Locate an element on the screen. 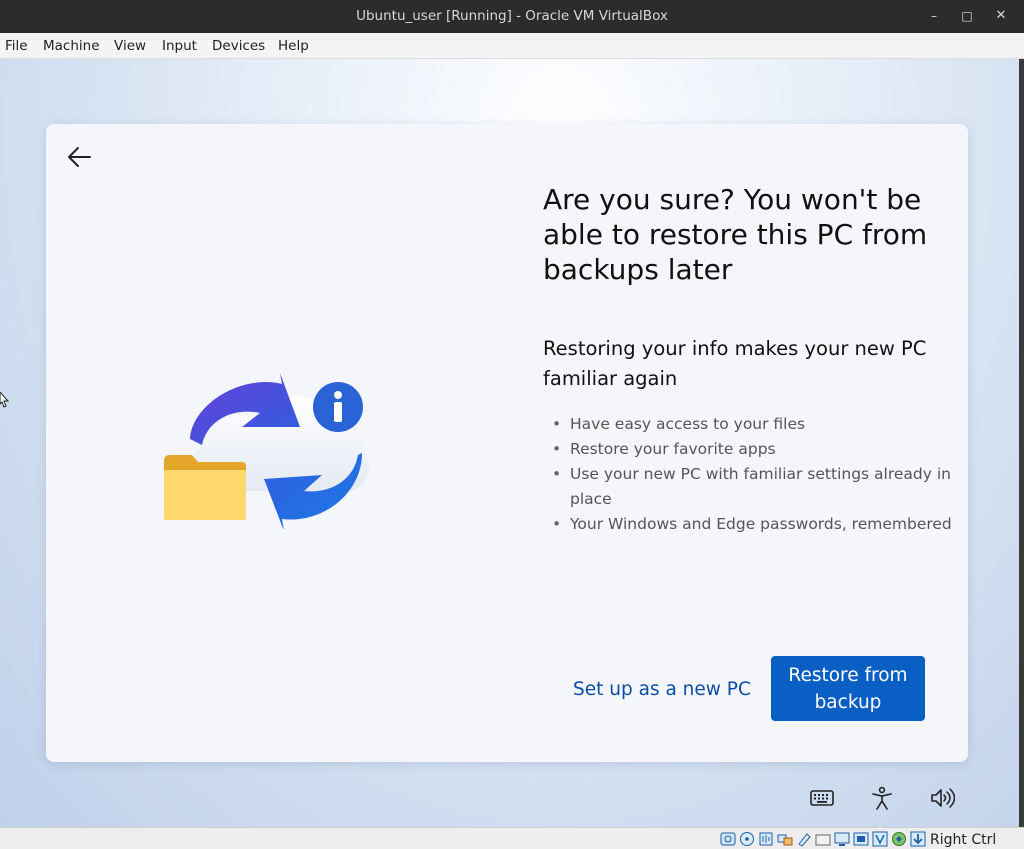 Image resolution: width=1024 pixels, height=849 pixels. menu-bar: File Machine View Input Devices Help is located at coordinates (512, 46).